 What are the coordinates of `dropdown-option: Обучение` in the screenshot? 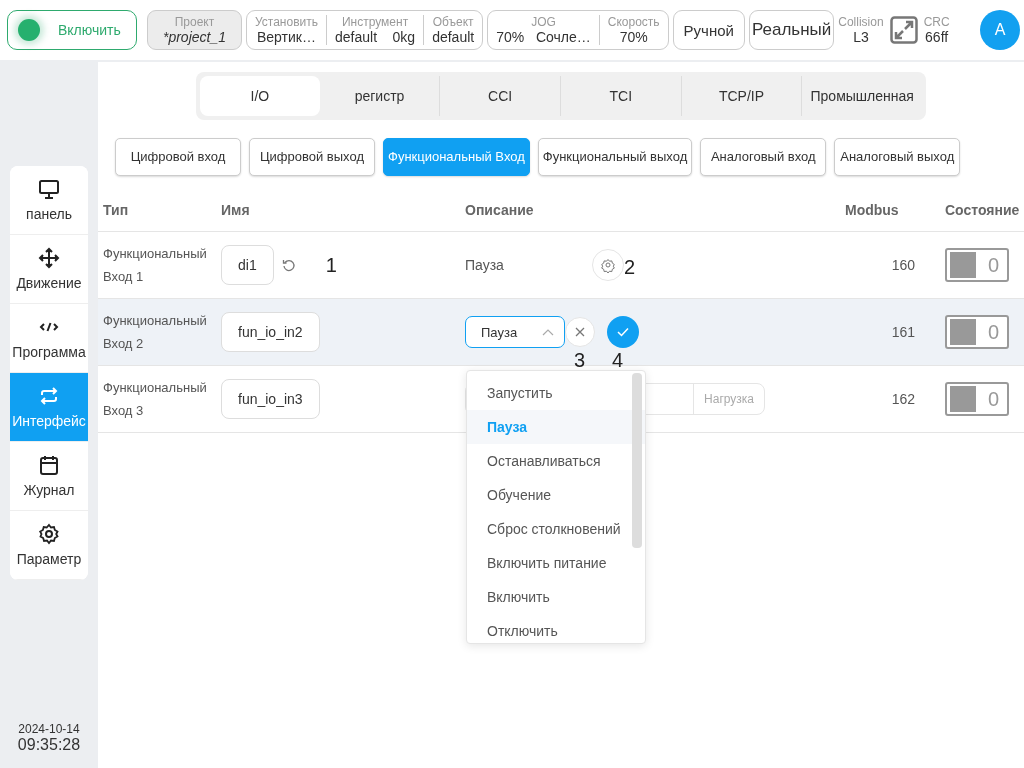 It's located at (556, 495).